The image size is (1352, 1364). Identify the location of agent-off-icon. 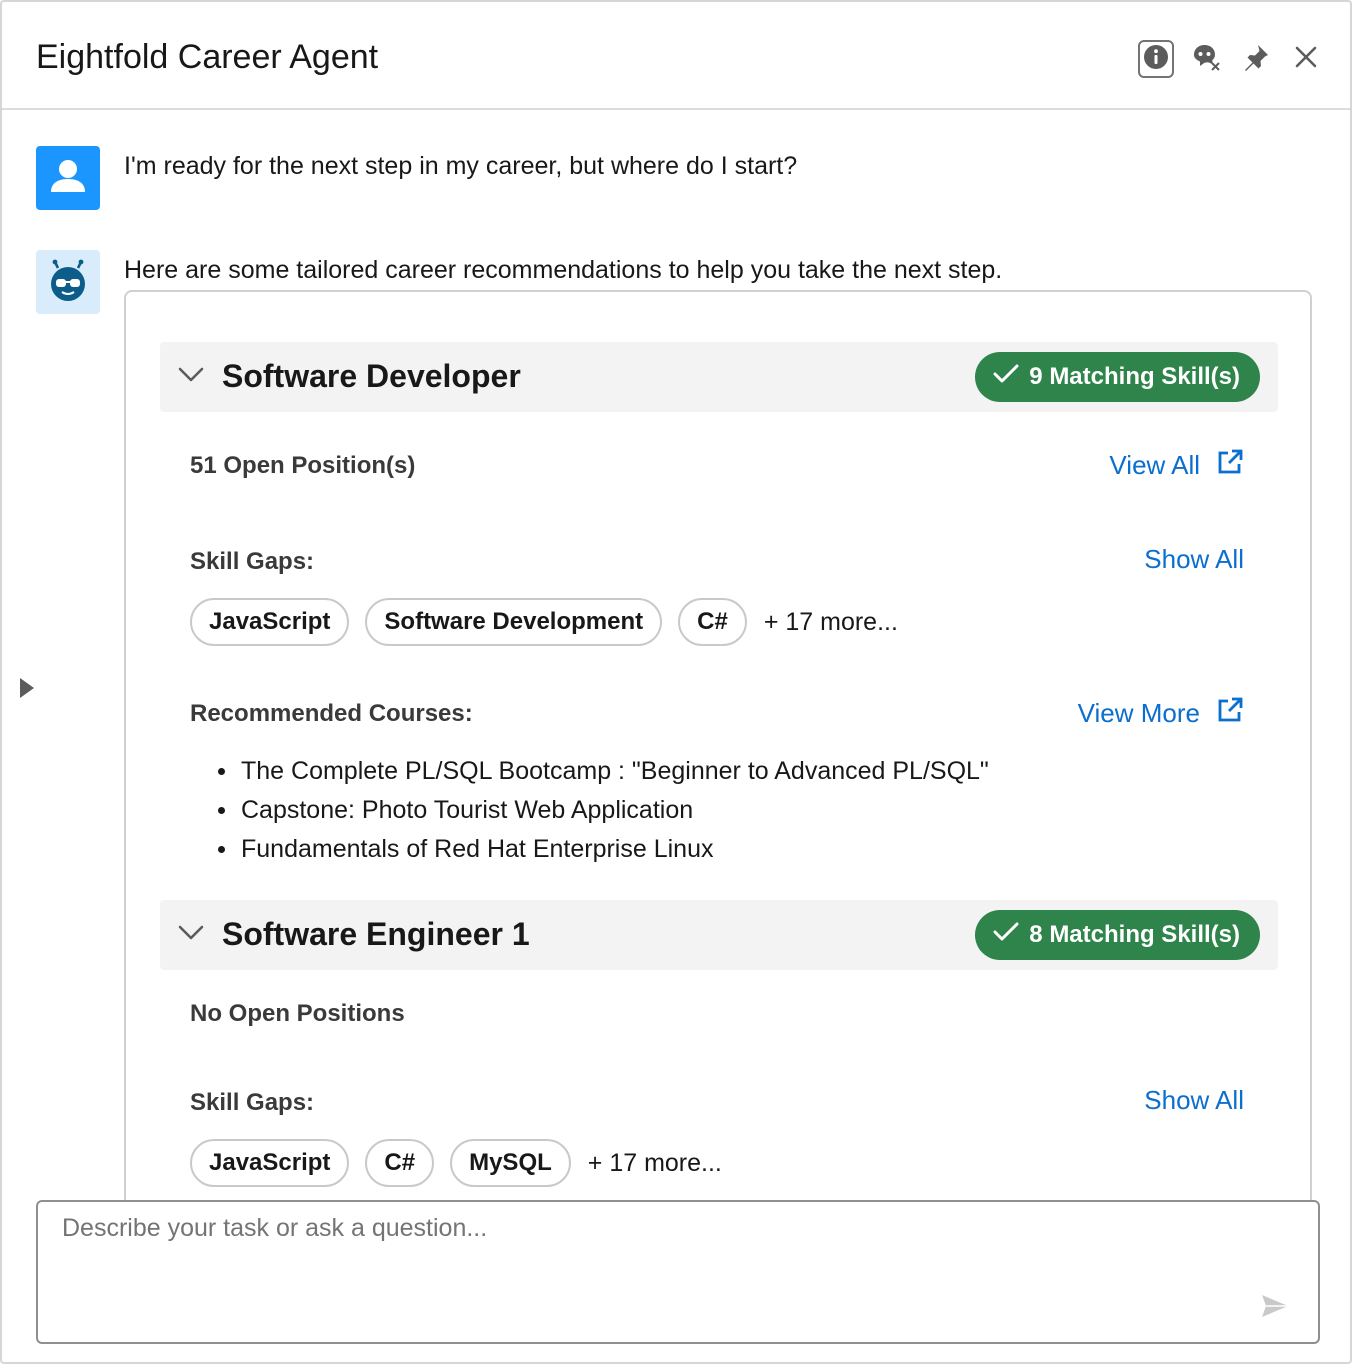
(1206, 59).